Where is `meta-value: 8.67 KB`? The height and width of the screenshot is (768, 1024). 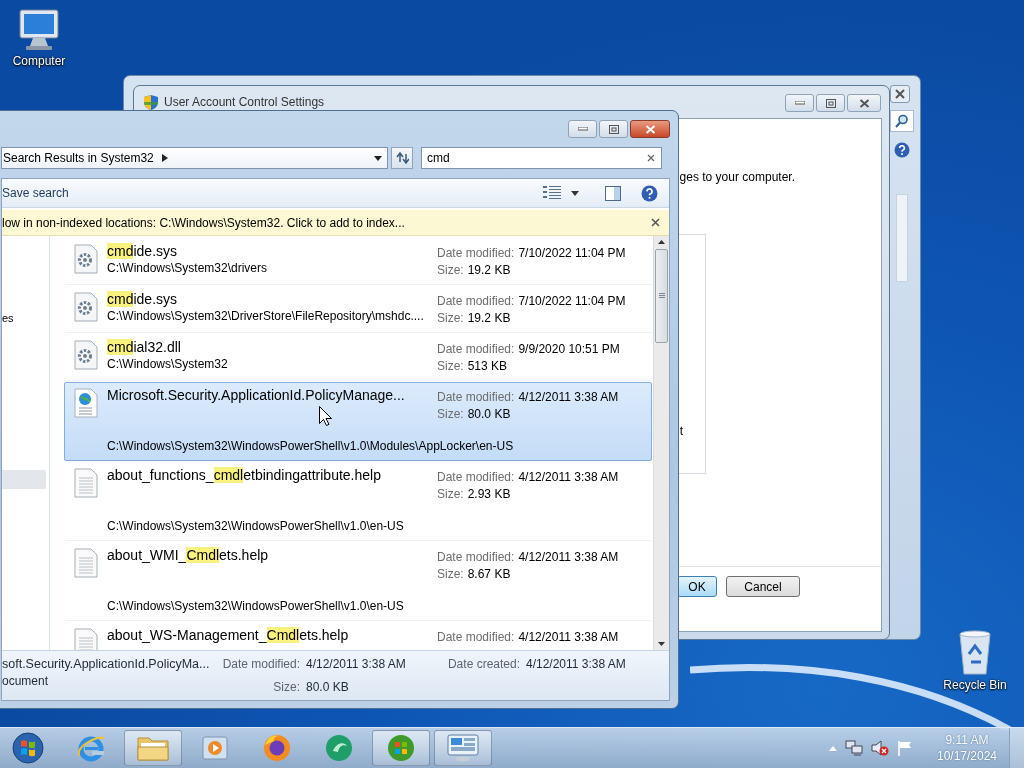 meta-value: 8.67 KB is located at coordinates (489, 574).